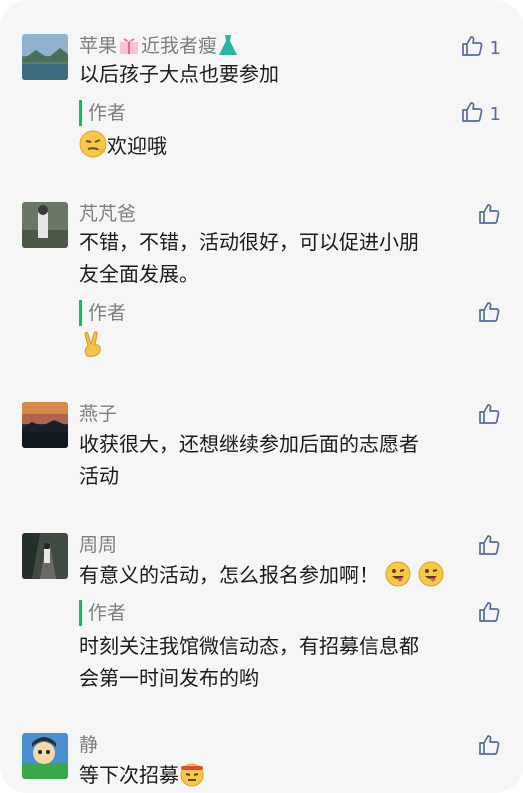 This screenshot has width=523, height=793. I want to click on comment-text: 等下次招募, so click(279, 776).